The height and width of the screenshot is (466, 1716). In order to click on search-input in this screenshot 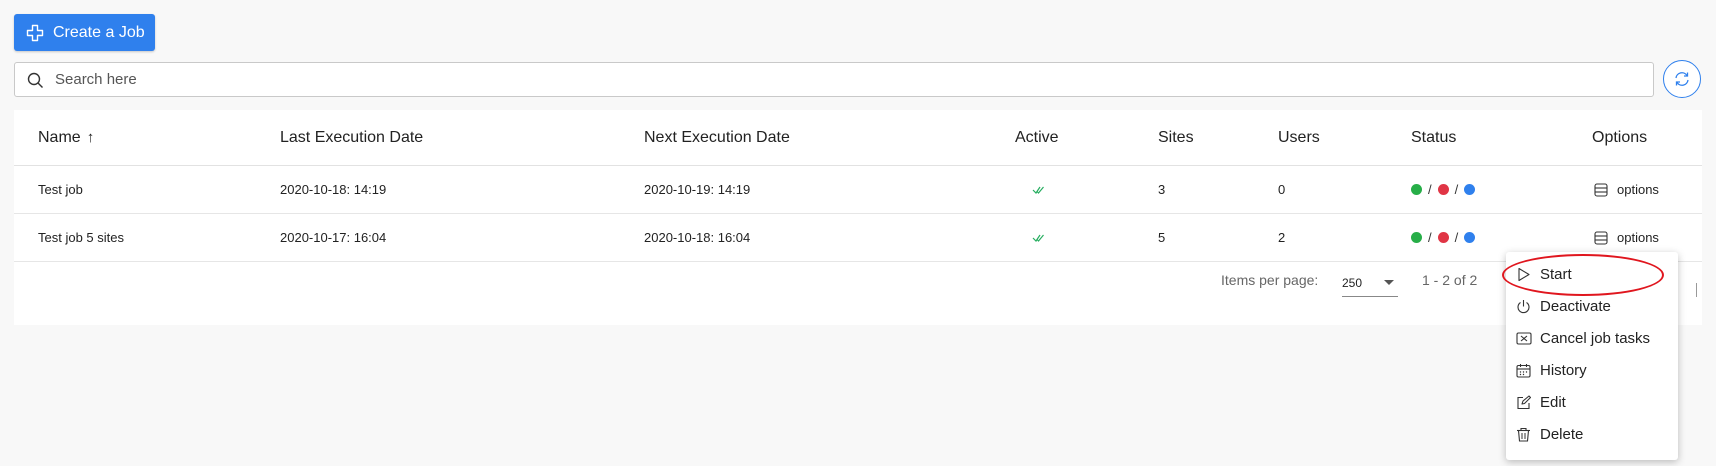, I will do `click(835, 79)`.